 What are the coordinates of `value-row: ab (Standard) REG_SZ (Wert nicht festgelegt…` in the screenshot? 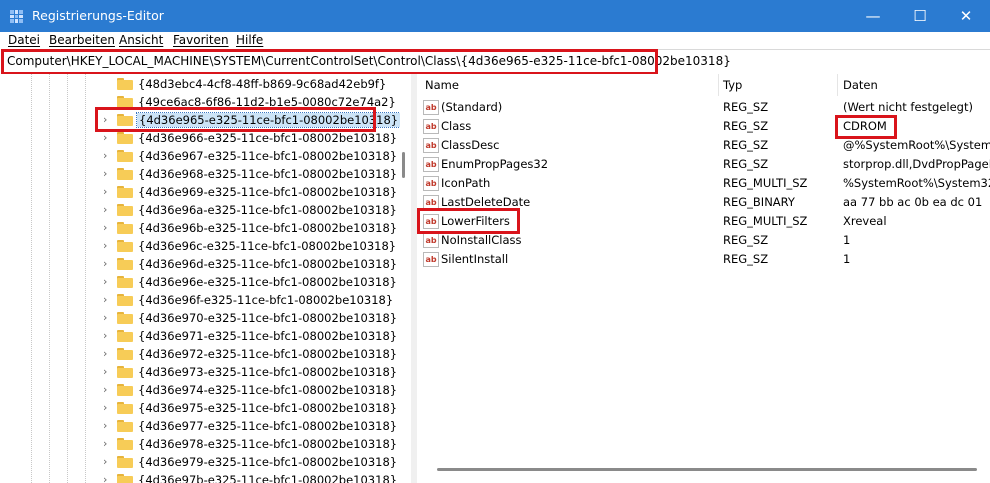 It's located at (703, 107).